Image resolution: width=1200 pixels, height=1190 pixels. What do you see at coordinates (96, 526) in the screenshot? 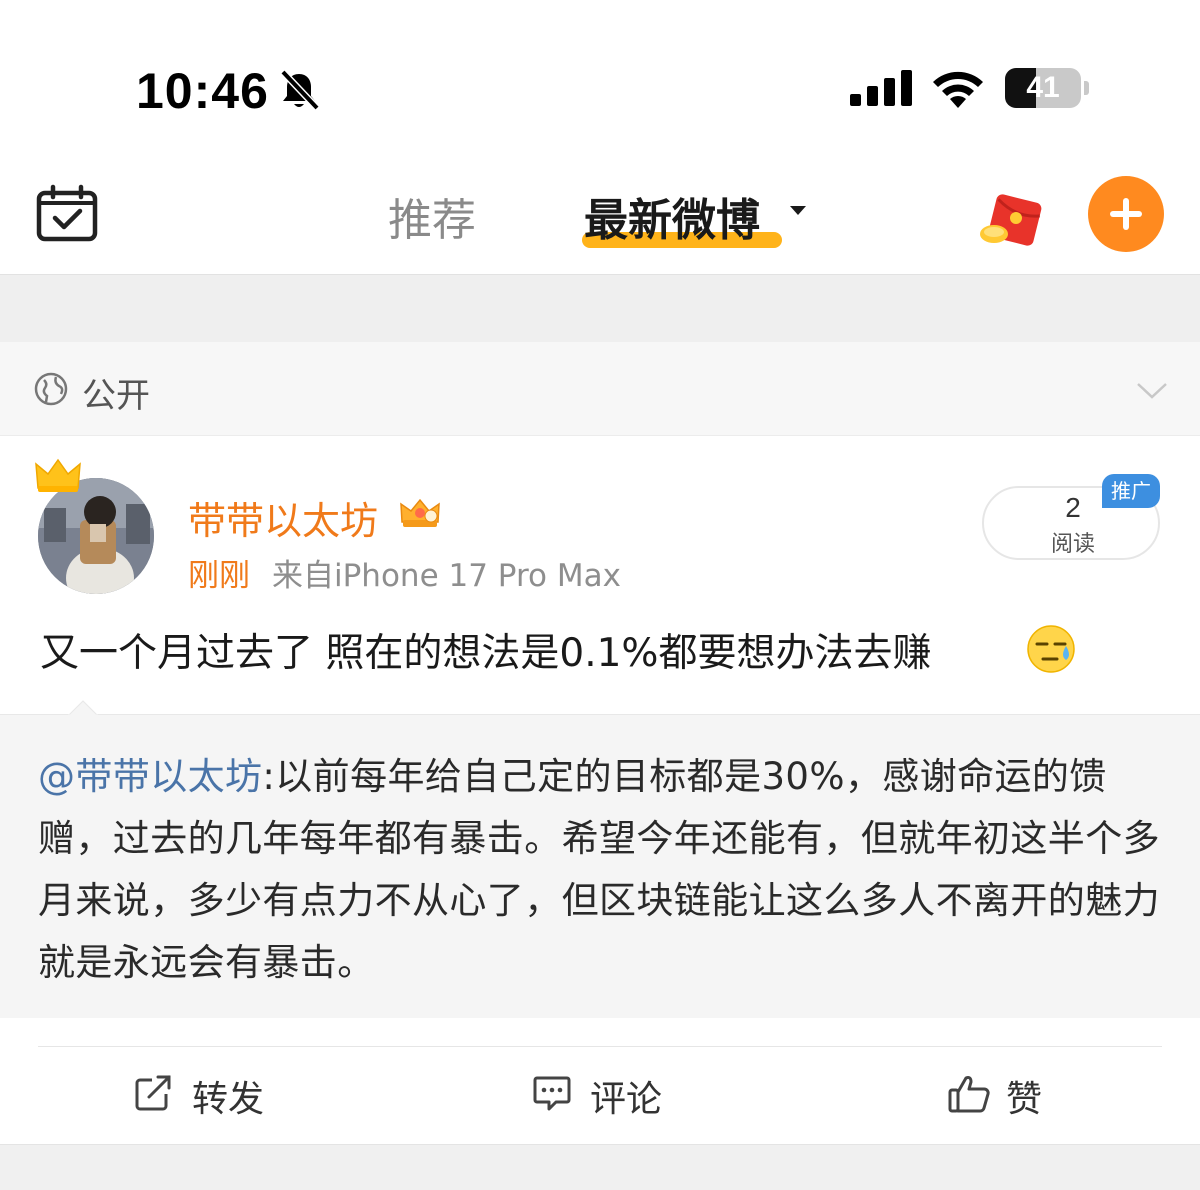
I see `avatar-container` at bounding box center [96, 526].